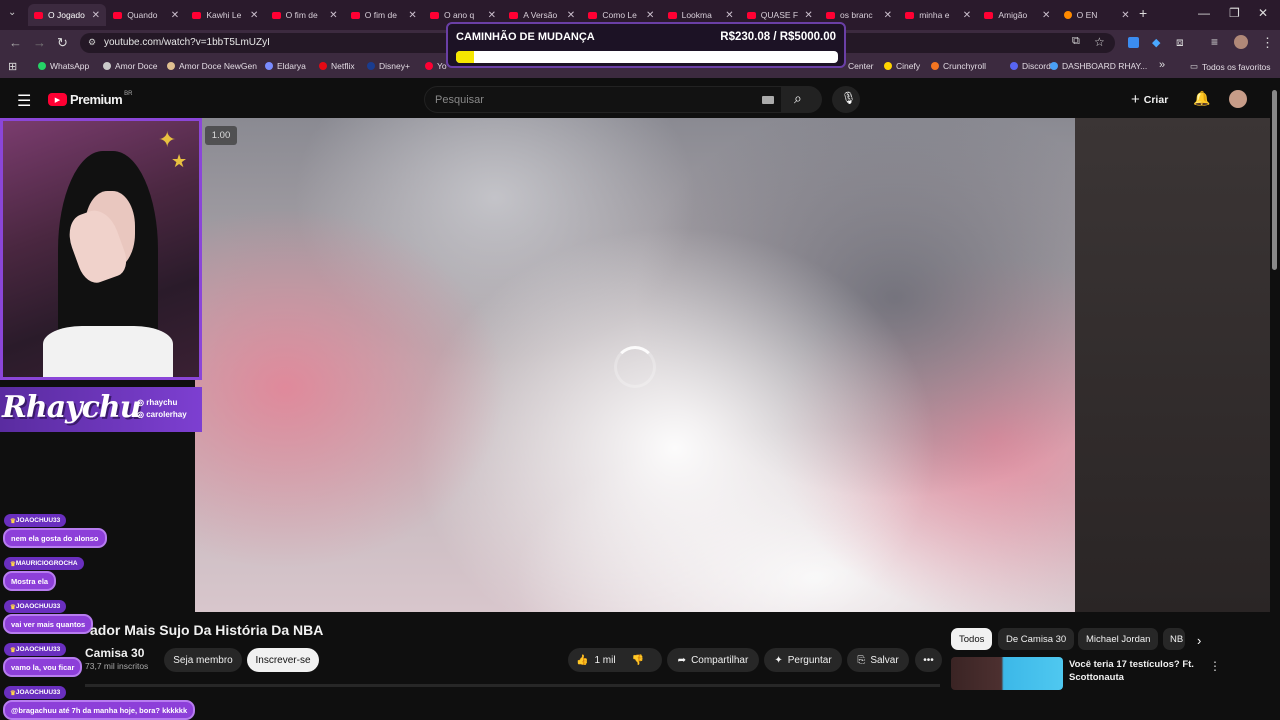  Describe the element at coordinates (218, 66) in the screenshot. I see `bookmark-label: Amor Doce NewGen` at that location.